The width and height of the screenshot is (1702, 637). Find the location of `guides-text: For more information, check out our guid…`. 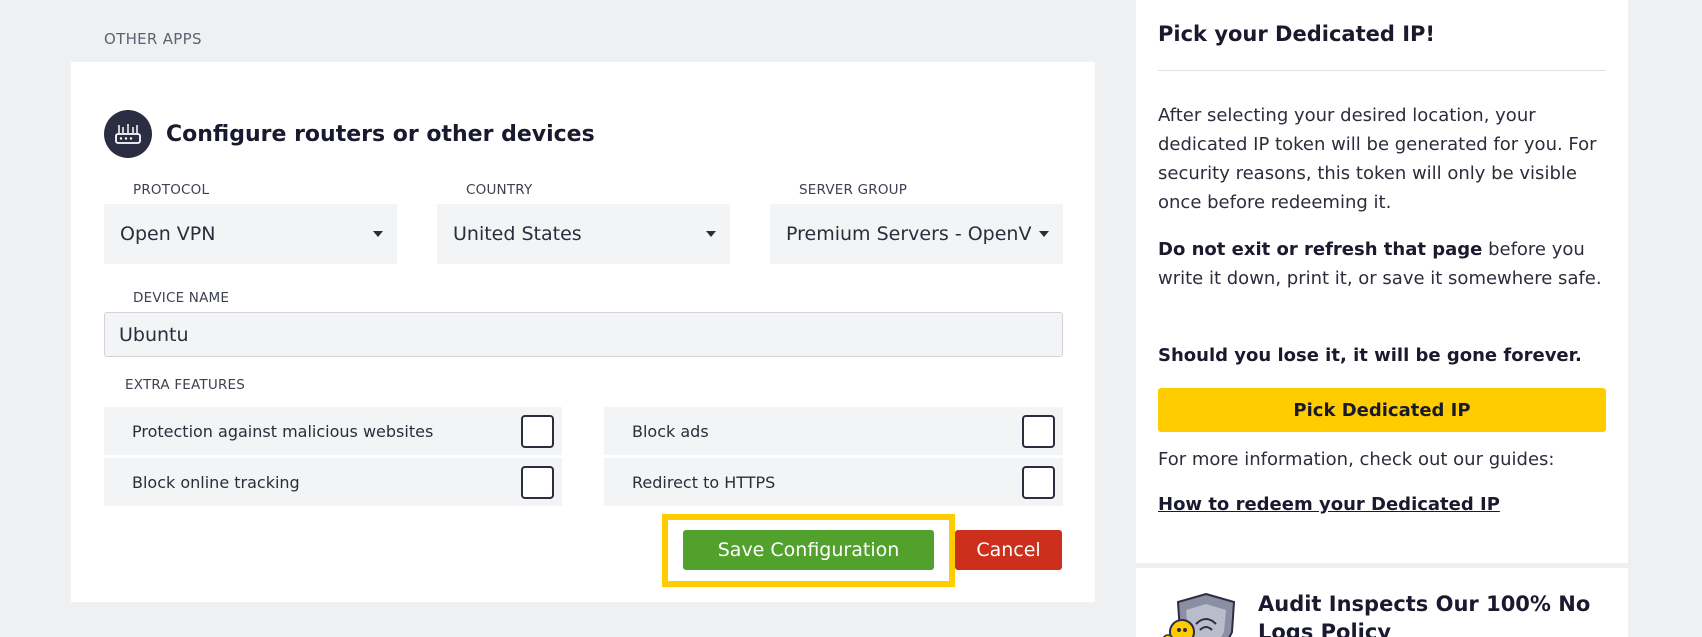

guides-text: For more information, check out our guid… is located at coordinates (1356, 459).